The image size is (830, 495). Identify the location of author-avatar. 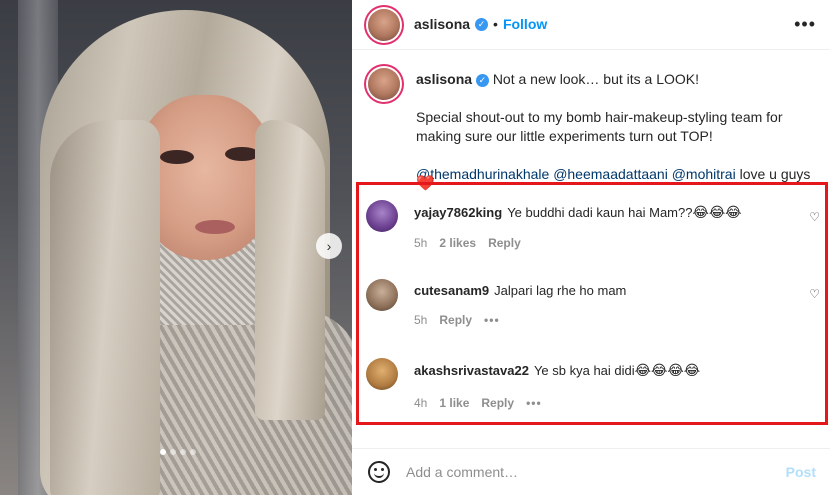
(384, 25).